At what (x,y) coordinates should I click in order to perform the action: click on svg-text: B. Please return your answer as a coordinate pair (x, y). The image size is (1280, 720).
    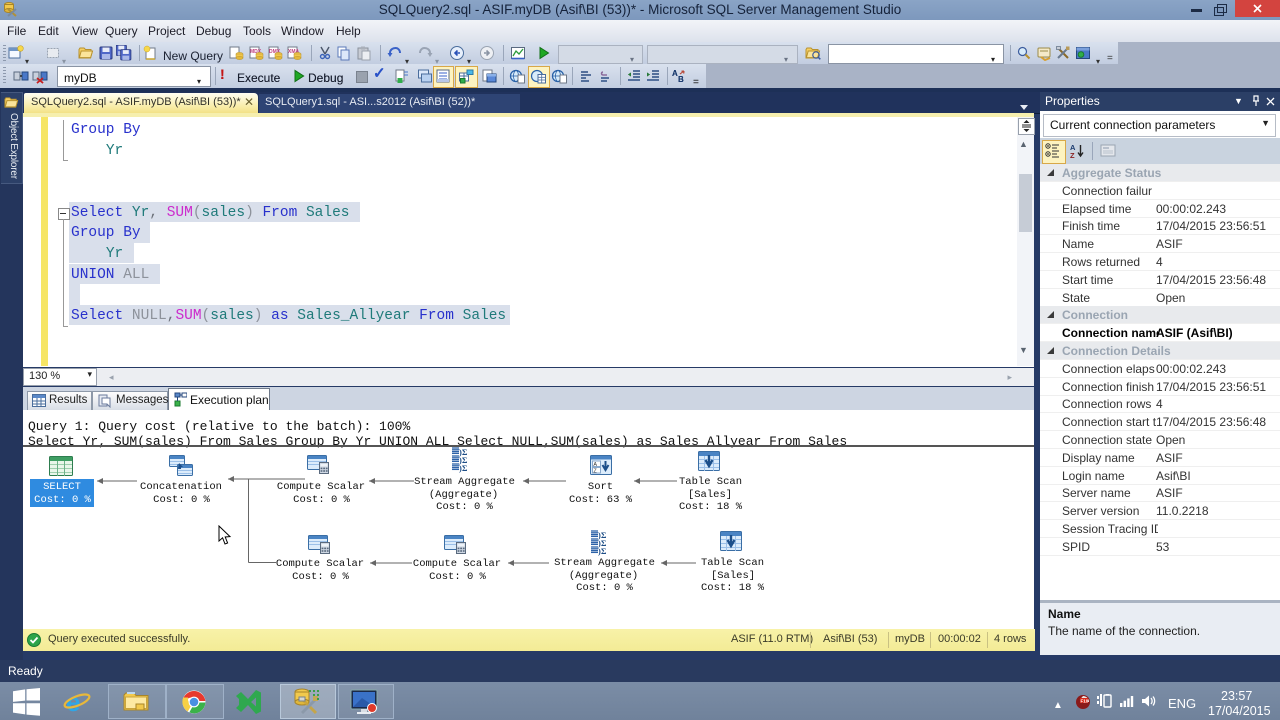
    Looking at the image, I should click on (681, 79).